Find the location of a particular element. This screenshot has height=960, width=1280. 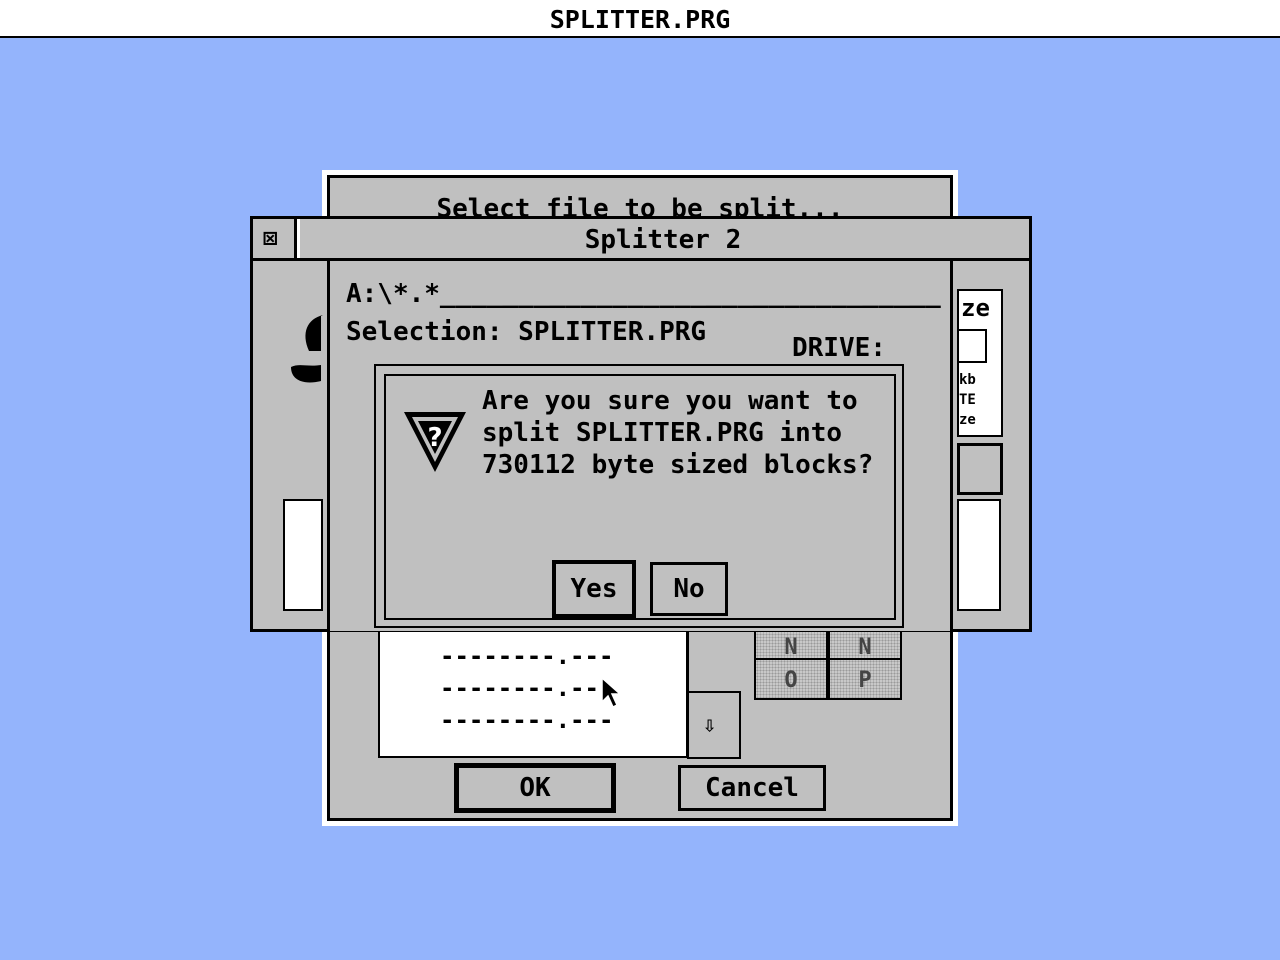

right-pane is located at coordinates (979, 555).